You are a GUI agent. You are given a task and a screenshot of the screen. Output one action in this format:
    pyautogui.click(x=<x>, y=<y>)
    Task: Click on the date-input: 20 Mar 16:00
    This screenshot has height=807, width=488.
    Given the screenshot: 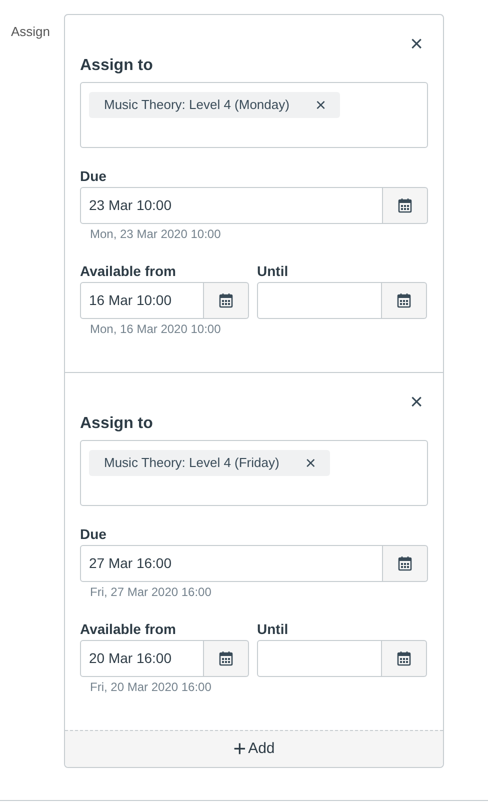 What is the action you would take?
    pyautogui.click(x=142, y=658)
    